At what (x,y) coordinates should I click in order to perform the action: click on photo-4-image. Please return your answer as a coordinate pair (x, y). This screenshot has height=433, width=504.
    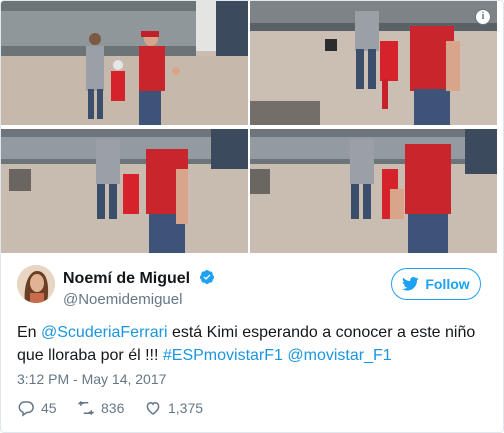
    Looking at the image, I should click on (373, 191).